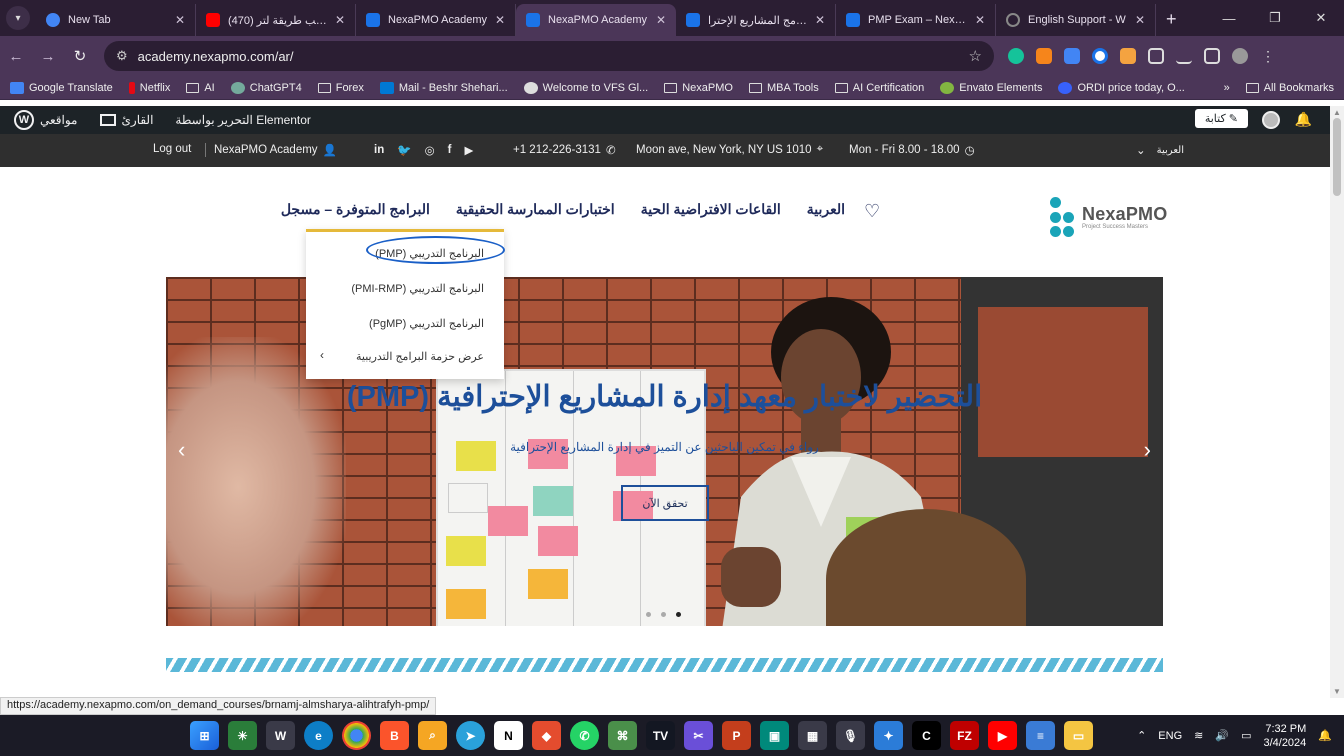 This screenshot has width=1344, height=756. What do you see at coordinates (1141, 735) in the screenshot?
I see `chevron-up-icon: ⌃` at bounding box center [1141, 735].